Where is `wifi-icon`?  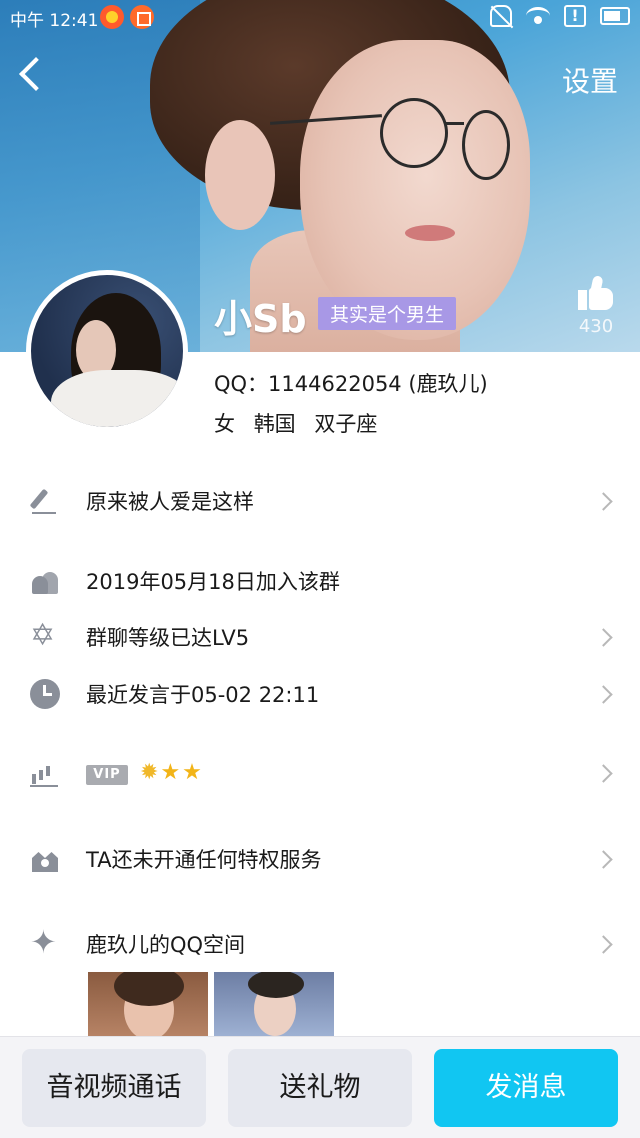
wifi-icon is located at coordinates (538, 16).